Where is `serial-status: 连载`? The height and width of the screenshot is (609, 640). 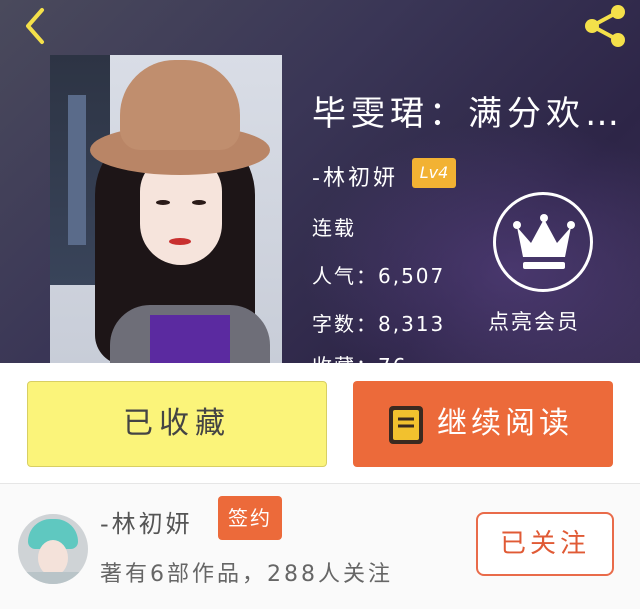
serial-status: 连载 is located at coordinates (334, 228).